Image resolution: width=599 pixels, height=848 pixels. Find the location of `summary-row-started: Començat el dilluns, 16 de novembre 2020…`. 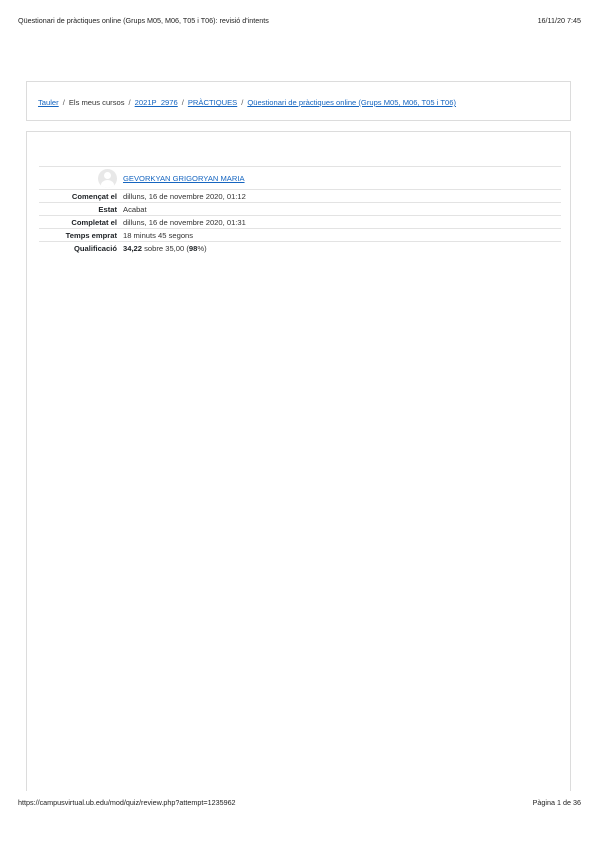

summary-row-started: Començat el dilluns, 16 de novembre 2020… is located at coordinates (300, 195).